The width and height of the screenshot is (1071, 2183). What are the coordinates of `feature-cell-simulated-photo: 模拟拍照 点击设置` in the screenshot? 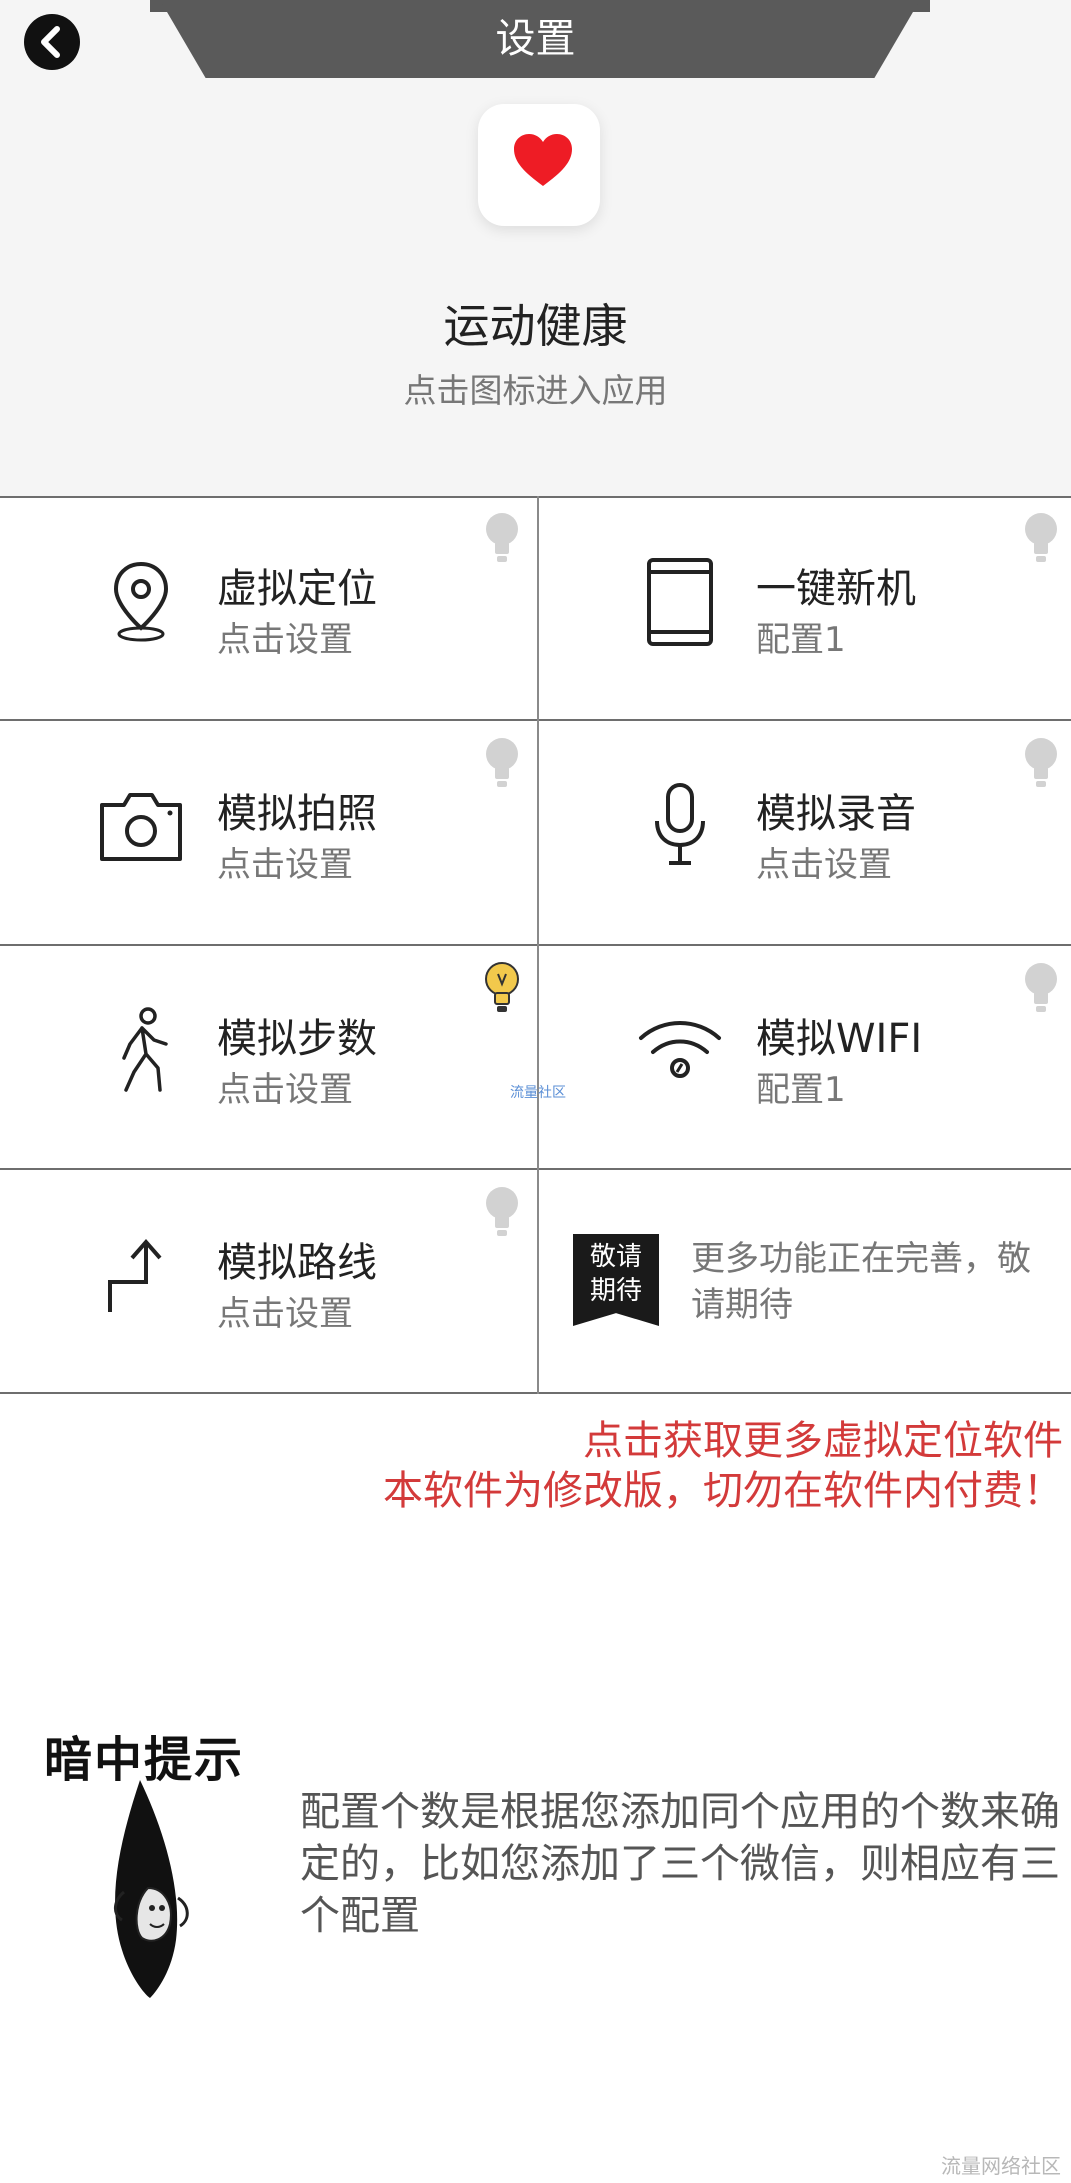 It's located at (268, 833).